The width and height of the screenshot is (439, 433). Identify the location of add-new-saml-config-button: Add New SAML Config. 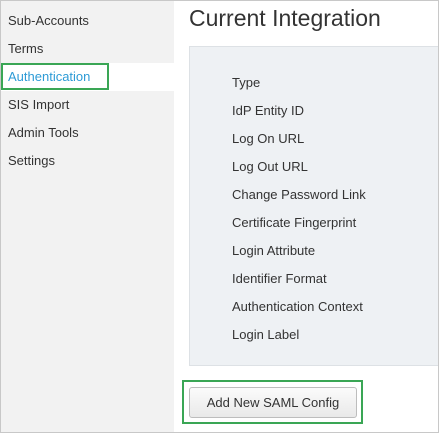
(273, 402).